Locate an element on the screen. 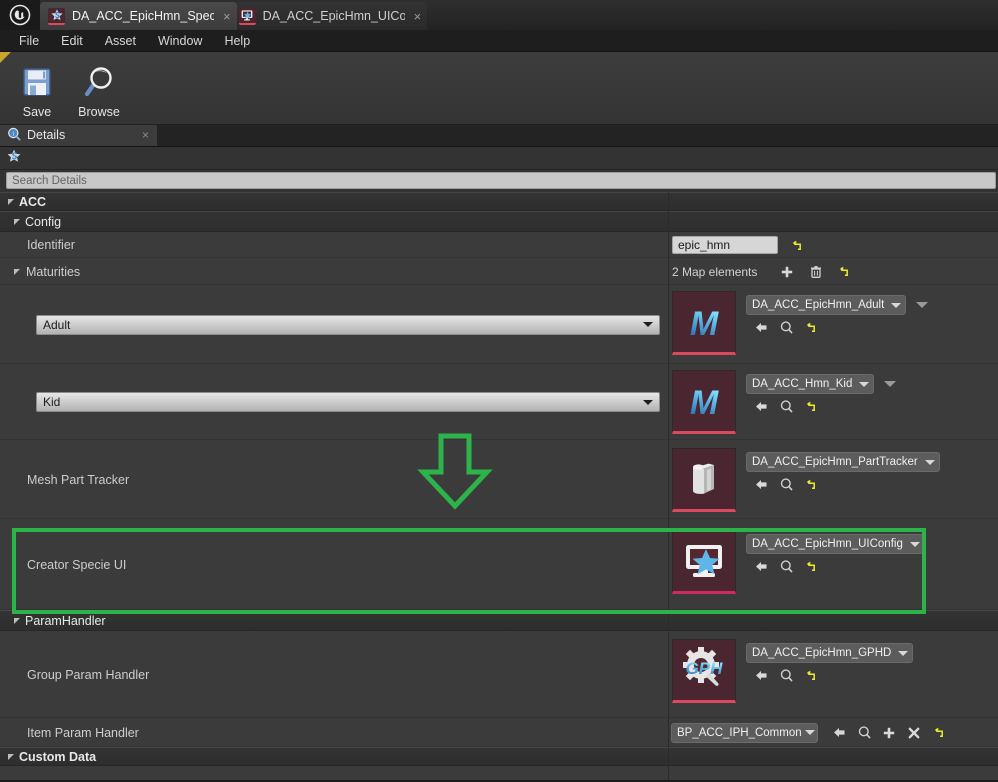  asset-combo-maturity-adult: DA_ACC_EpicHmn_Adult is located at coordinates (826, 305).